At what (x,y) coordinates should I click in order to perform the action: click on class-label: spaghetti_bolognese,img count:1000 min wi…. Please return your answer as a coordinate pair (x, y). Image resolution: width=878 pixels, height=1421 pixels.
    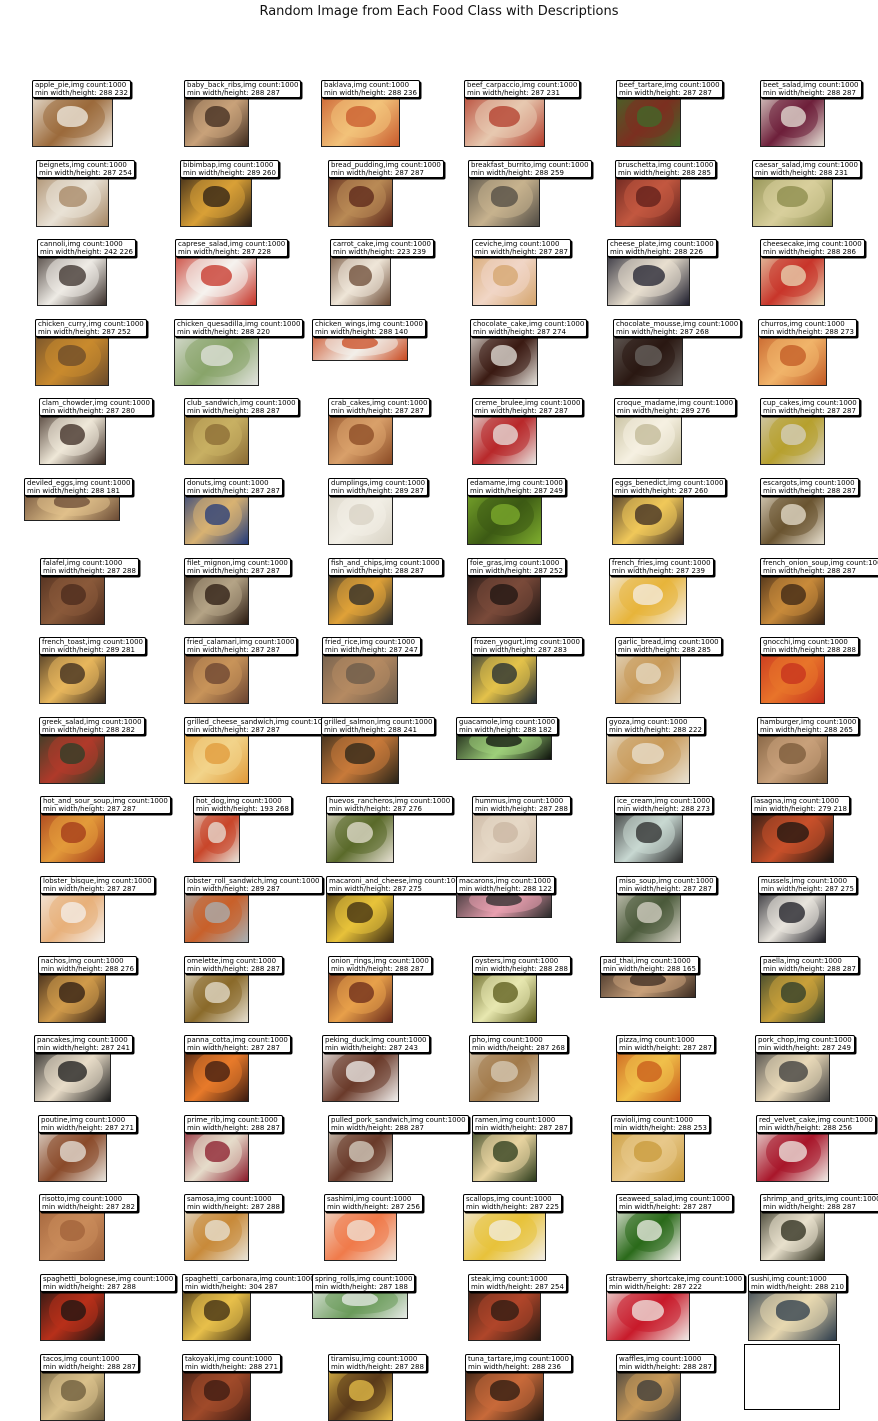
    Looking at the image, I should click on (108, 1283).